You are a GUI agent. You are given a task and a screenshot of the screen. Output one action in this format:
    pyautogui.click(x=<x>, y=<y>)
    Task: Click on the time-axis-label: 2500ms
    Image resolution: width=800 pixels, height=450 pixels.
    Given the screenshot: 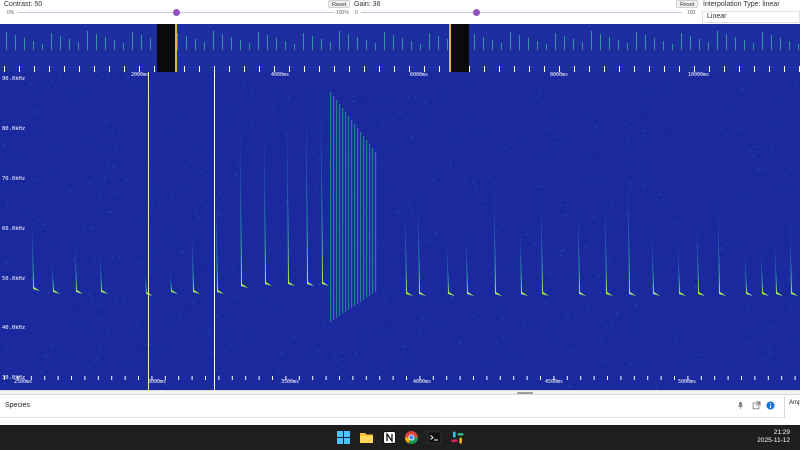 What is the action you would take?
    pyautogui.click(x=23, y=382)
    